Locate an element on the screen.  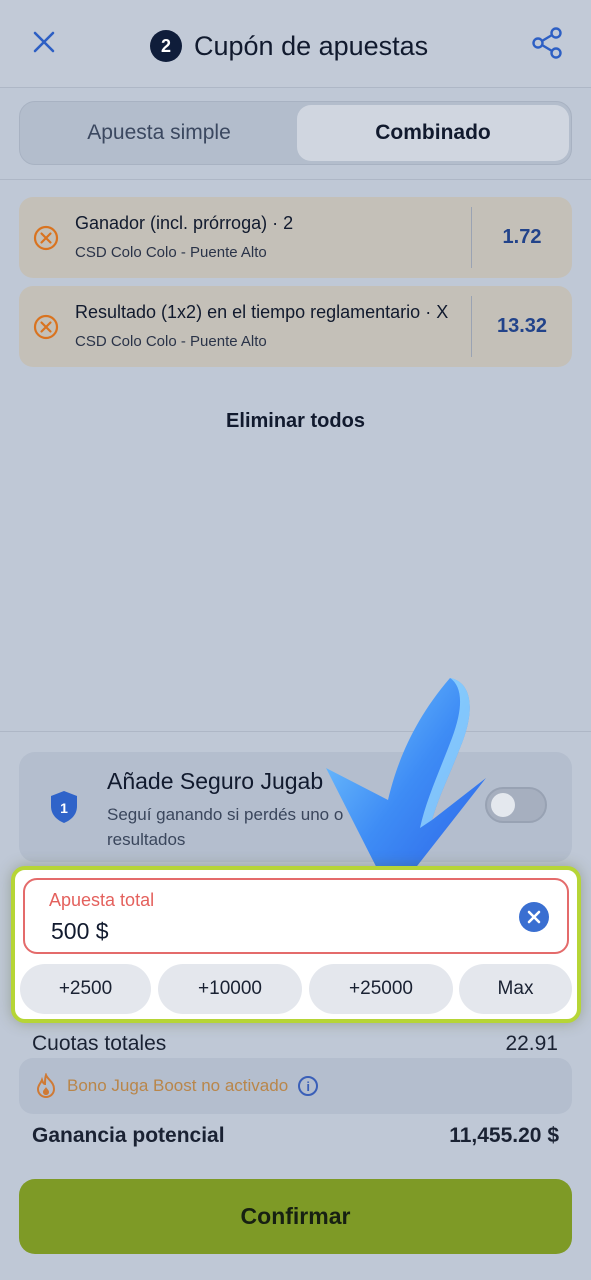
tab-combinado: Combinado is located at coordinates (433, 133).